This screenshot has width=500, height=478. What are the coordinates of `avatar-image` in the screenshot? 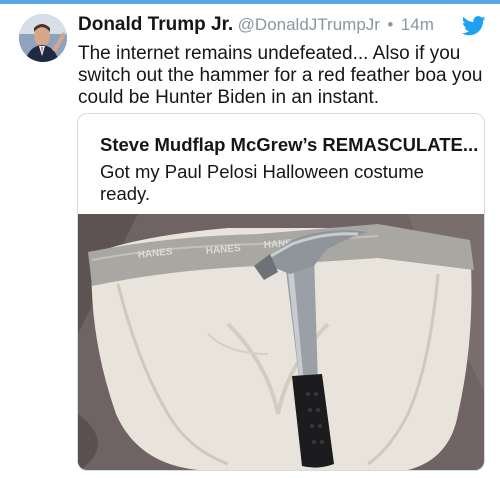 It's located at (43, 38).